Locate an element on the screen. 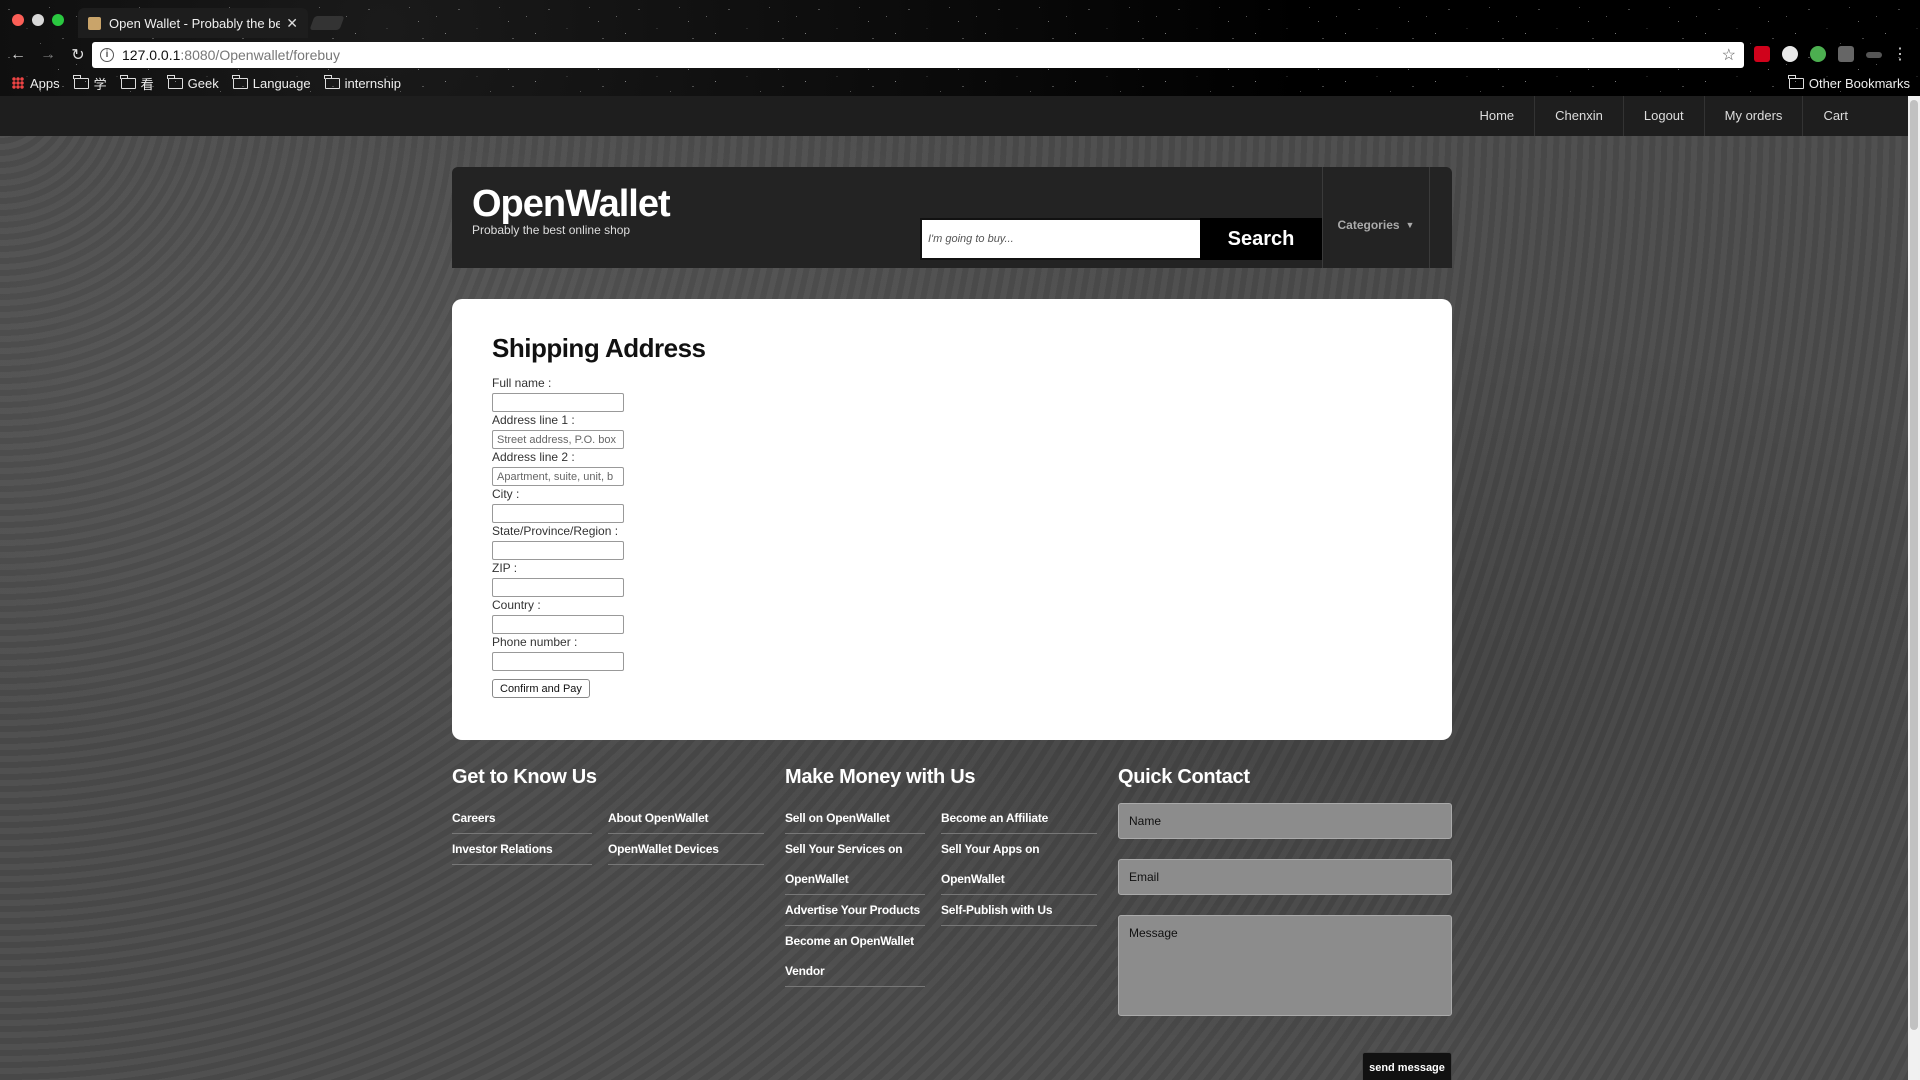 The width and height of the screenshot is (1920, 1080). footer-link-column: About OpenWallet OpenWallet Devices is located at coordinates (686, 834).